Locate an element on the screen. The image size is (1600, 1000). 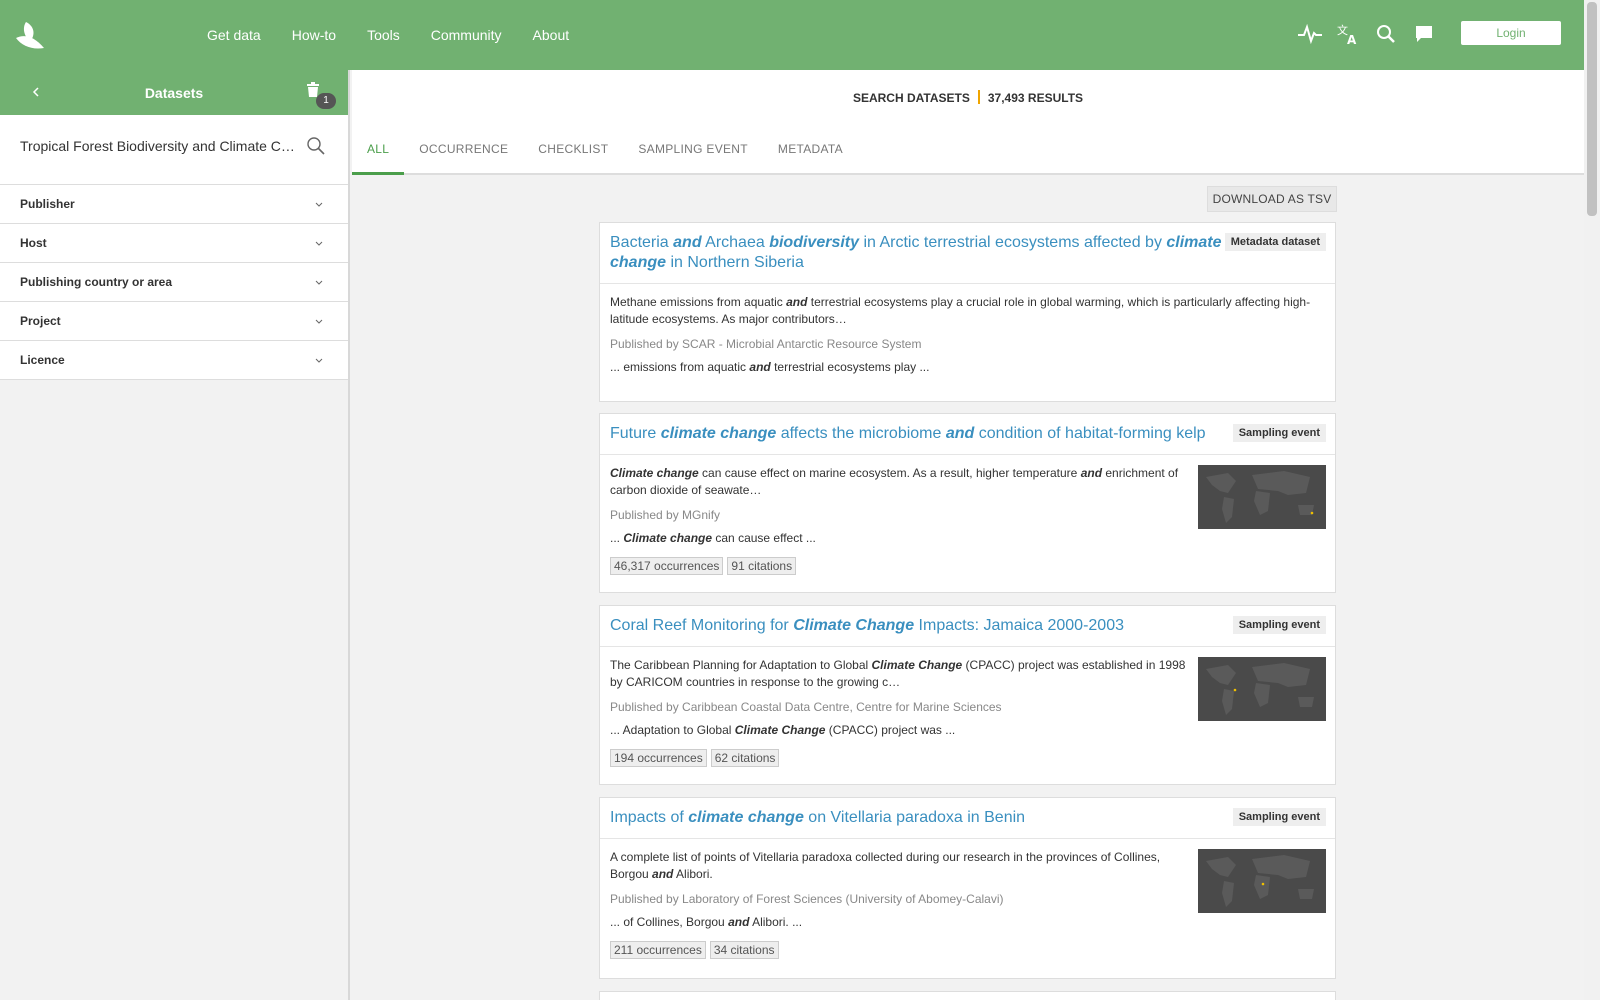
clear-filters-button: 1 is located at coordinates (321, 97).